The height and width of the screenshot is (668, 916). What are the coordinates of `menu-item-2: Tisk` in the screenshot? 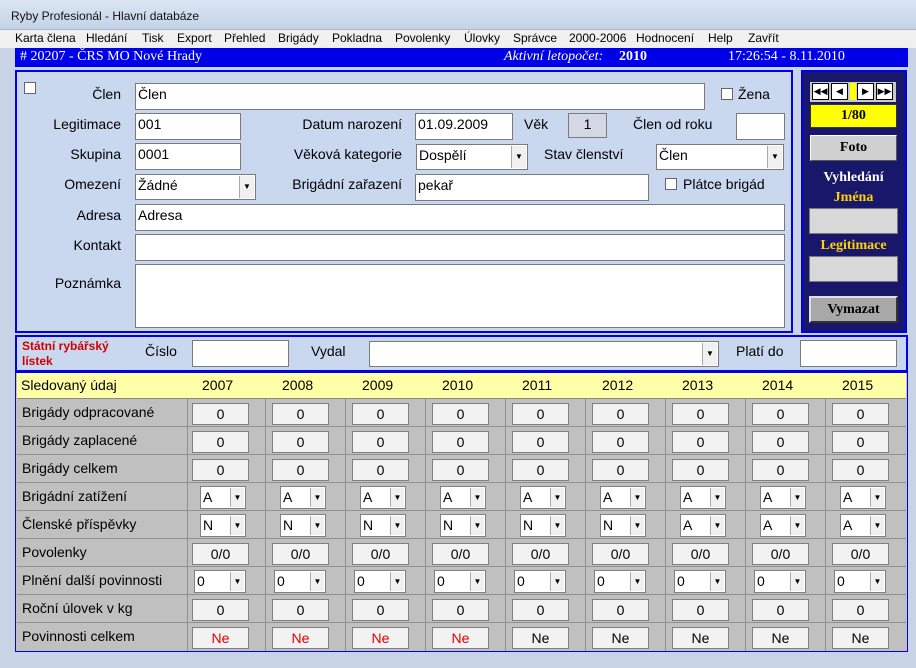 It's located at (153, 38).